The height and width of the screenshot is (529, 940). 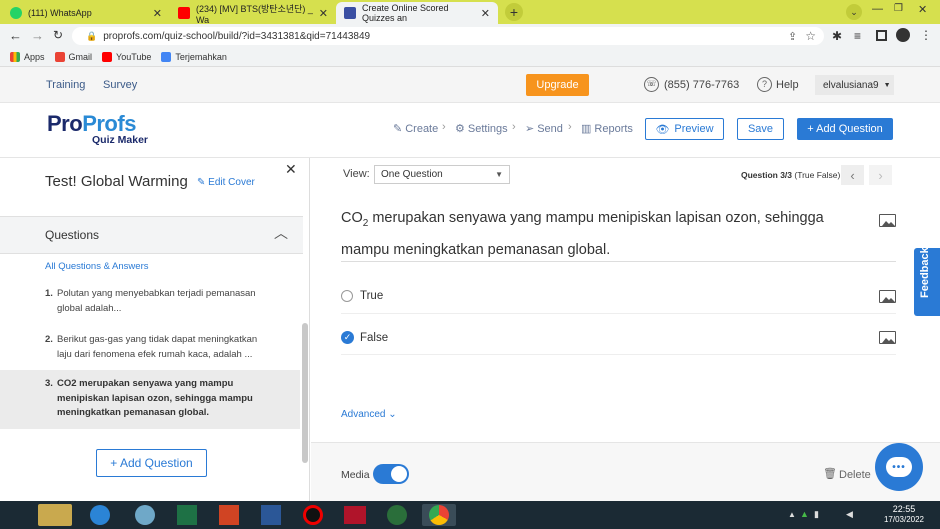 What do you see at coordinates (229, 515) in the screenshot?
I see `powerpoint-icon` at bounding box center [229, 515].